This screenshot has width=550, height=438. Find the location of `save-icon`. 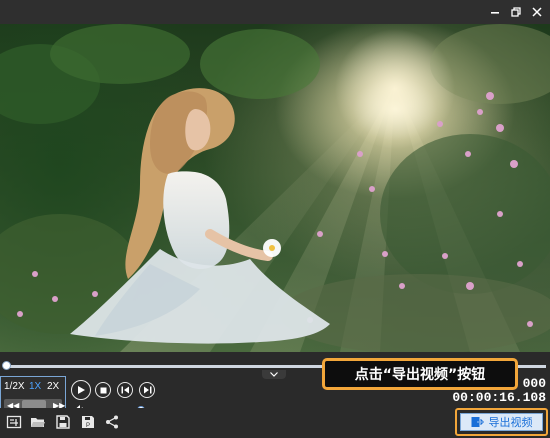

save-icon is located at coordinates (63, 422).